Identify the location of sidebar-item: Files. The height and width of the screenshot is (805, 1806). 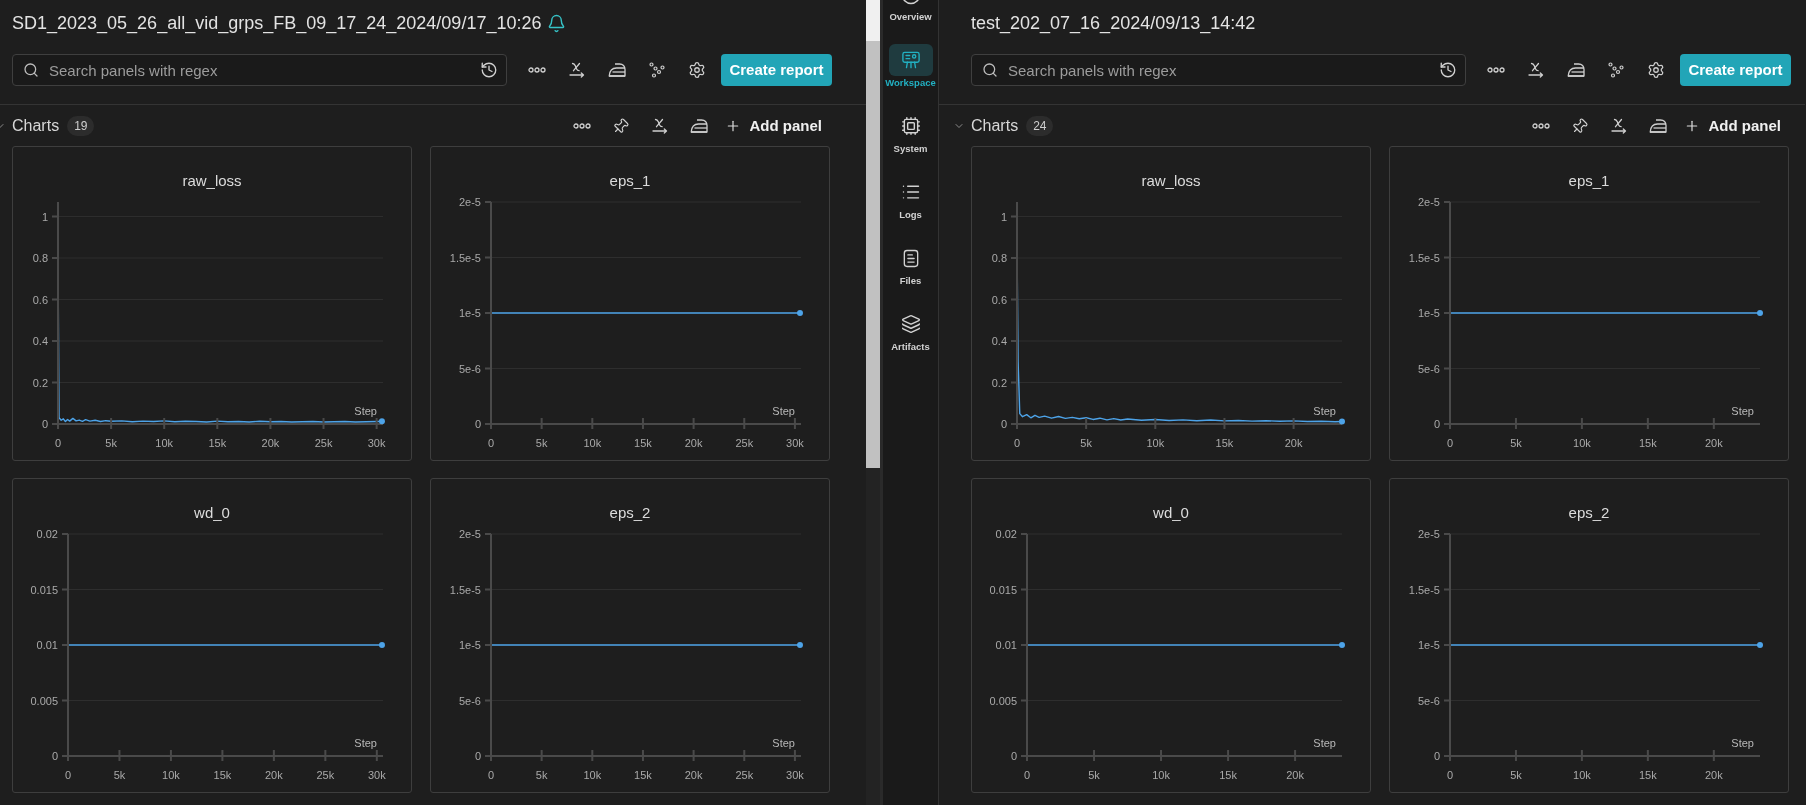
(910, 265).